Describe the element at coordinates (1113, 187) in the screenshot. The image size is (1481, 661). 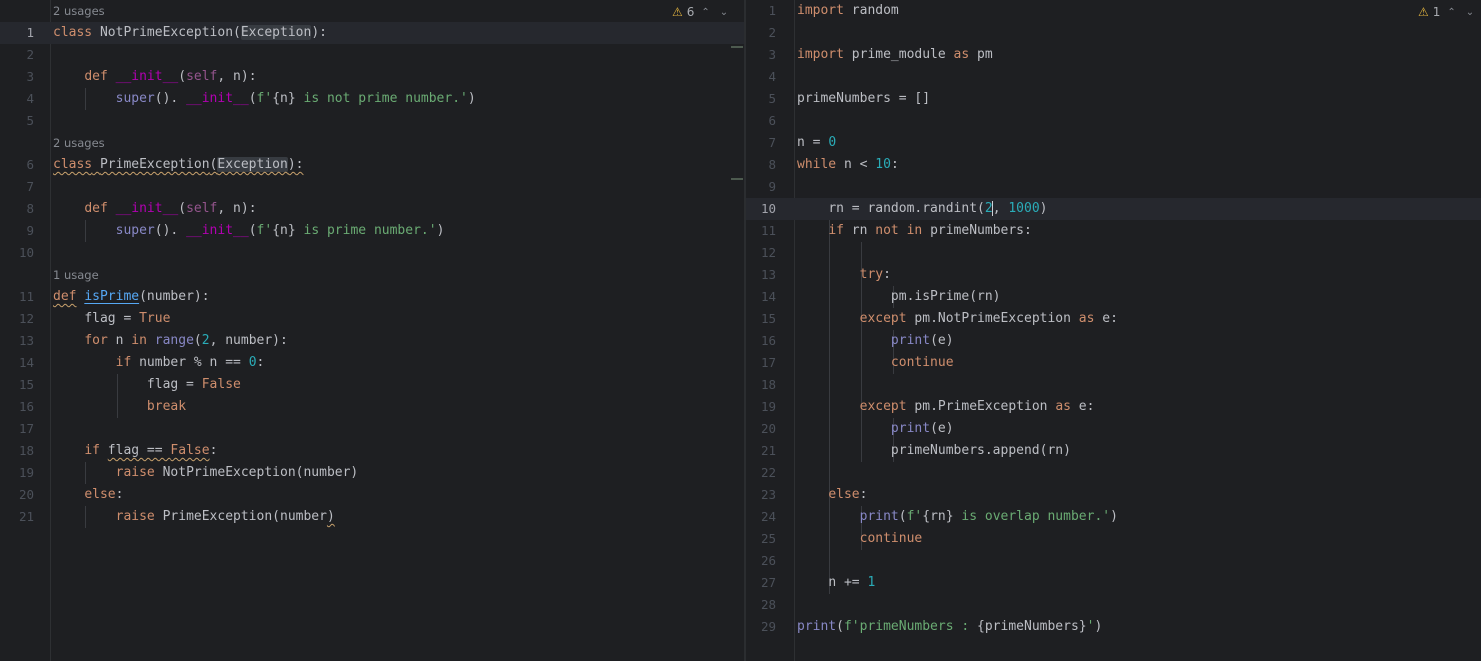
I see `code-line: 9` at that location.